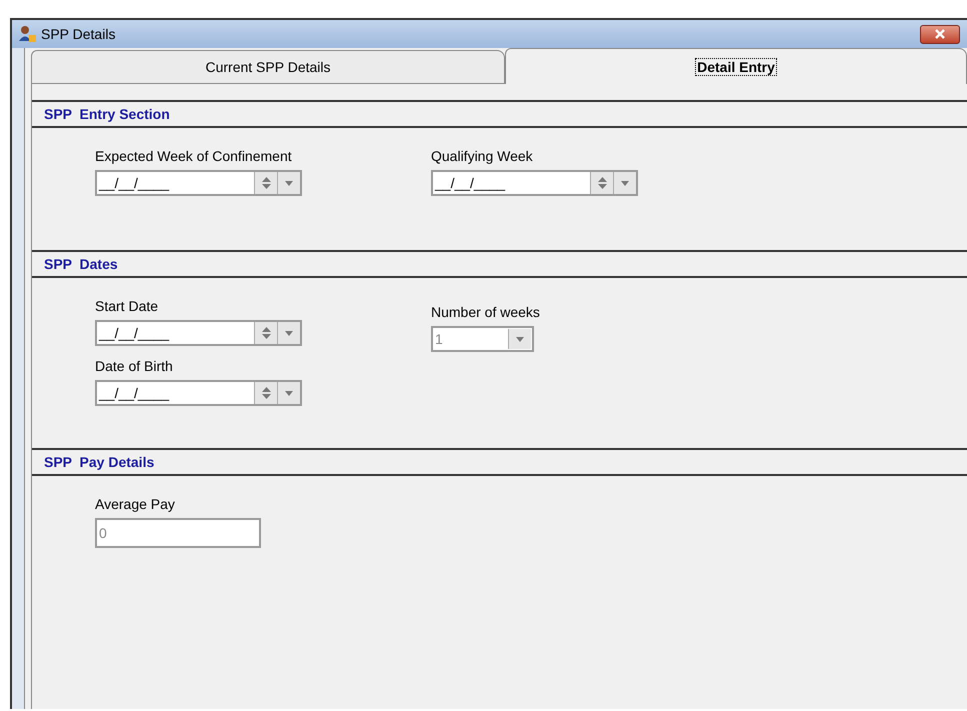 The width and height of the screenshot is (967, 711). Describe the element at coordinates (127, 306) in the screenshot. I see `field-label: Start Date` at that location.